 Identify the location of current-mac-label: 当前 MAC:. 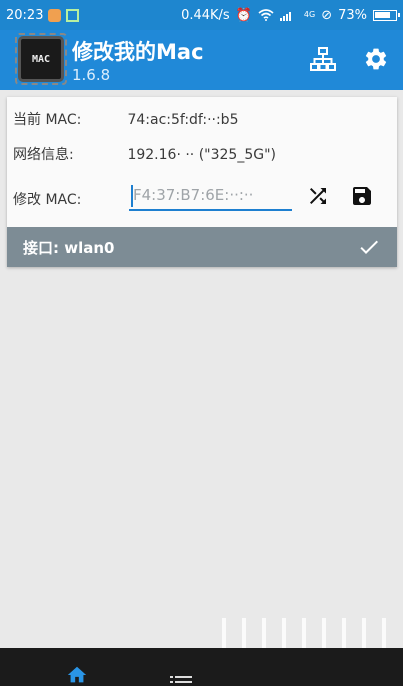
(47, 120).